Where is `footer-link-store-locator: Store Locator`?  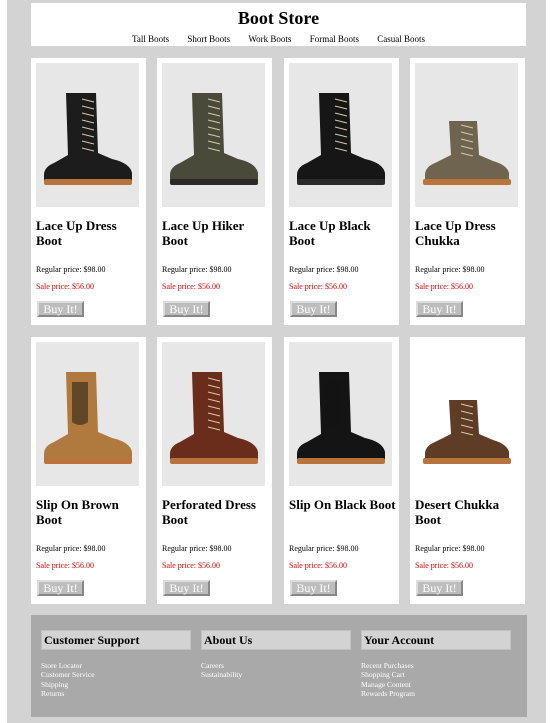 footer-link-store-locator: Store Locator is located at coordinates (116, 665).